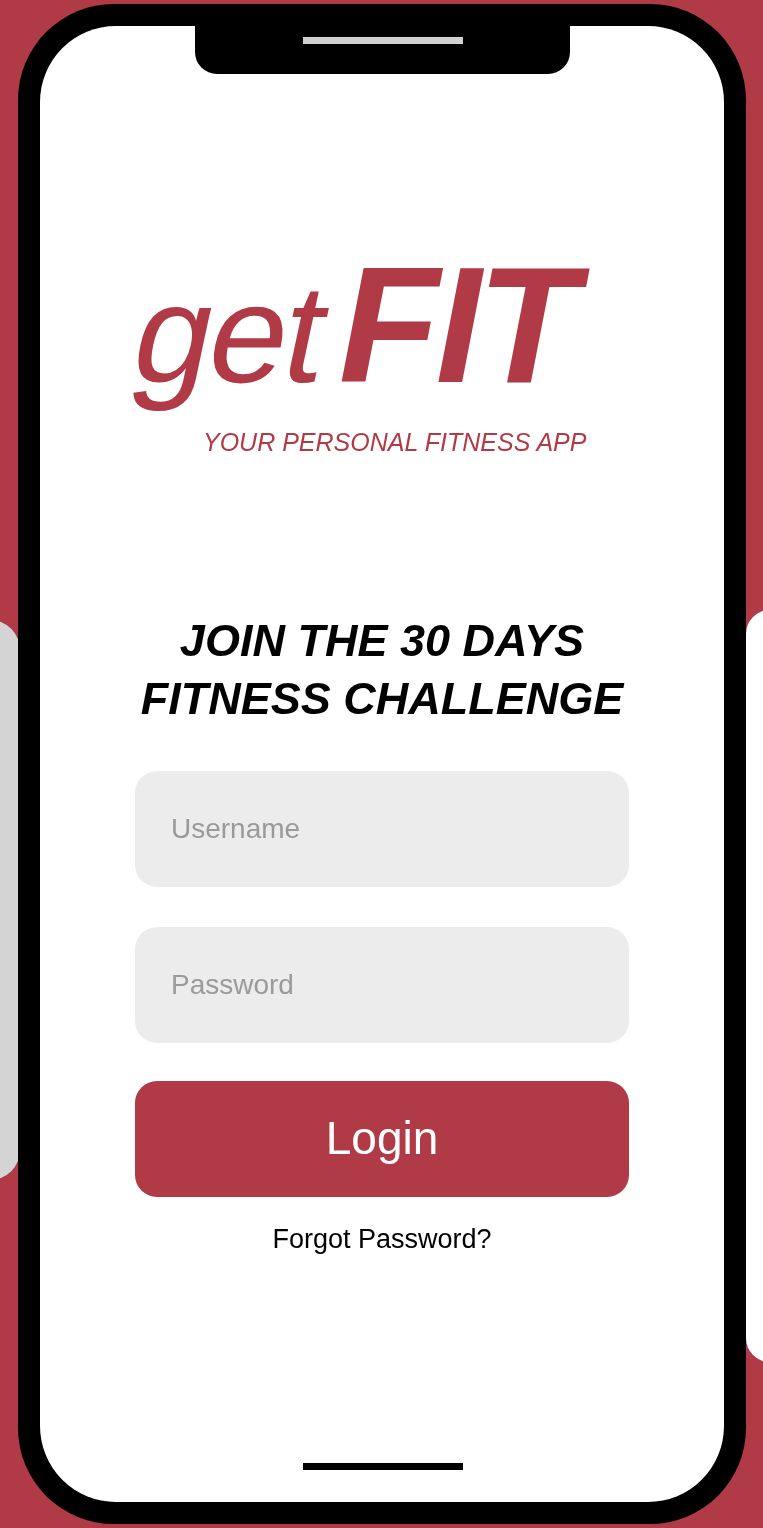 The height and width of the screenshot is (1528, 763). I want to click on logo-text: FIT, so click(466, 325).